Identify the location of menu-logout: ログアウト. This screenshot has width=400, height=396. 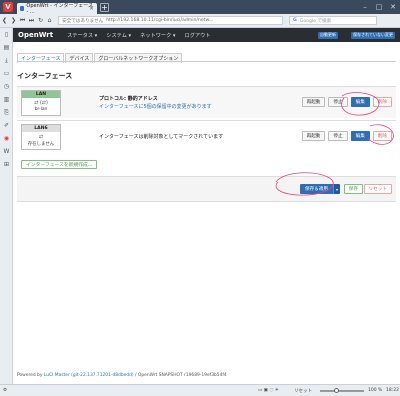
(198, 35).